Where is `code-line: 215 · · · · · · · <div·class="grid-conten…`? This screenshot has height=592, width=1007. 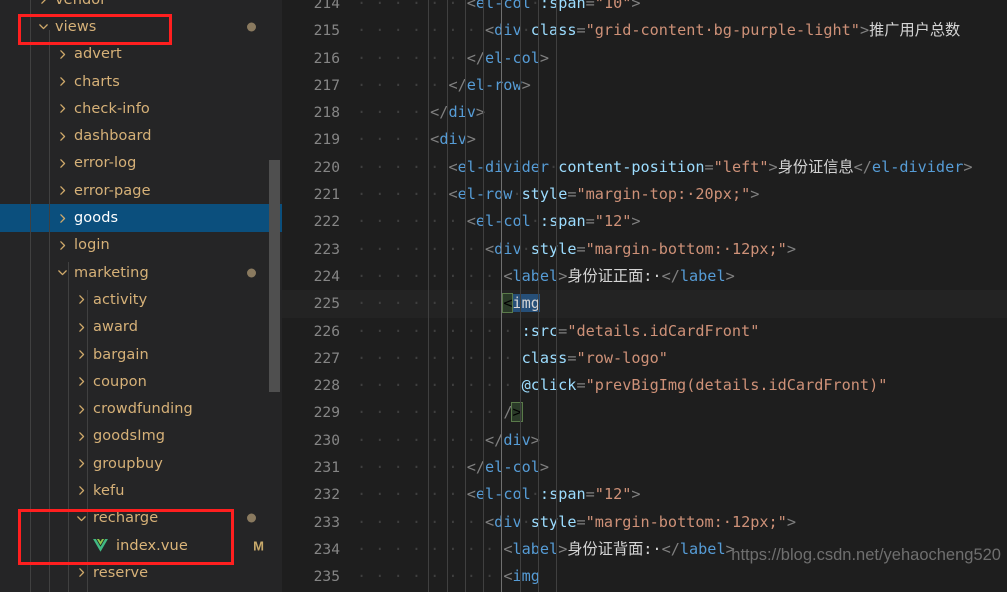 code-line: 215 · · · · · · · <div·class="grid-conten… is located at coordinates (644, 30).